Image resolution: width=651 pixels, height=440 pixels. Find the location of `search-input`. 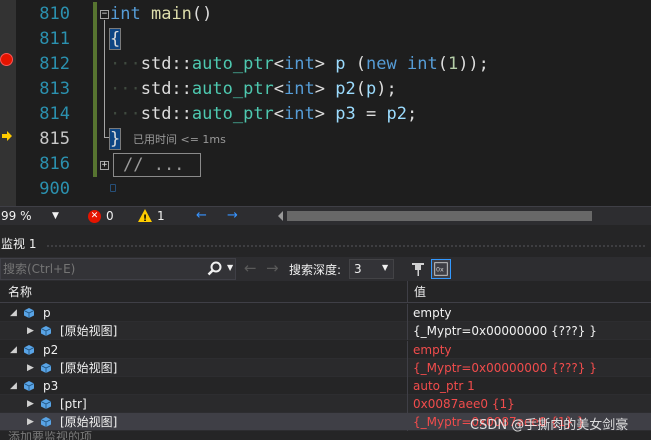

search-input is located at coordinates (118, 269).